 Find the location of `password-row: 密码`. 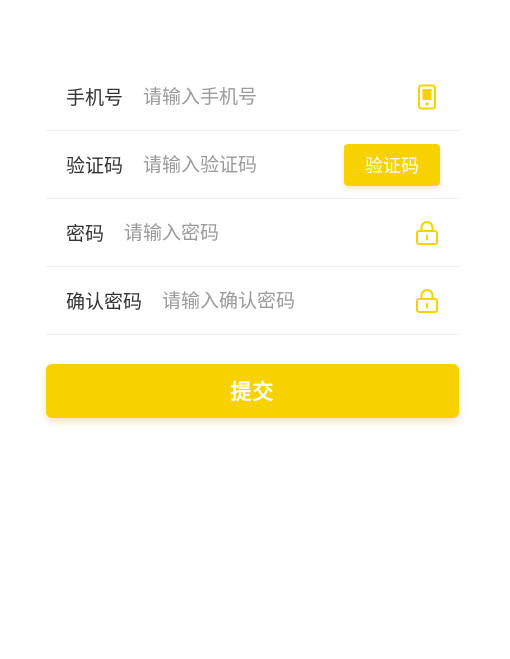

password-row: 密码 is located at coordinates (252, 233).